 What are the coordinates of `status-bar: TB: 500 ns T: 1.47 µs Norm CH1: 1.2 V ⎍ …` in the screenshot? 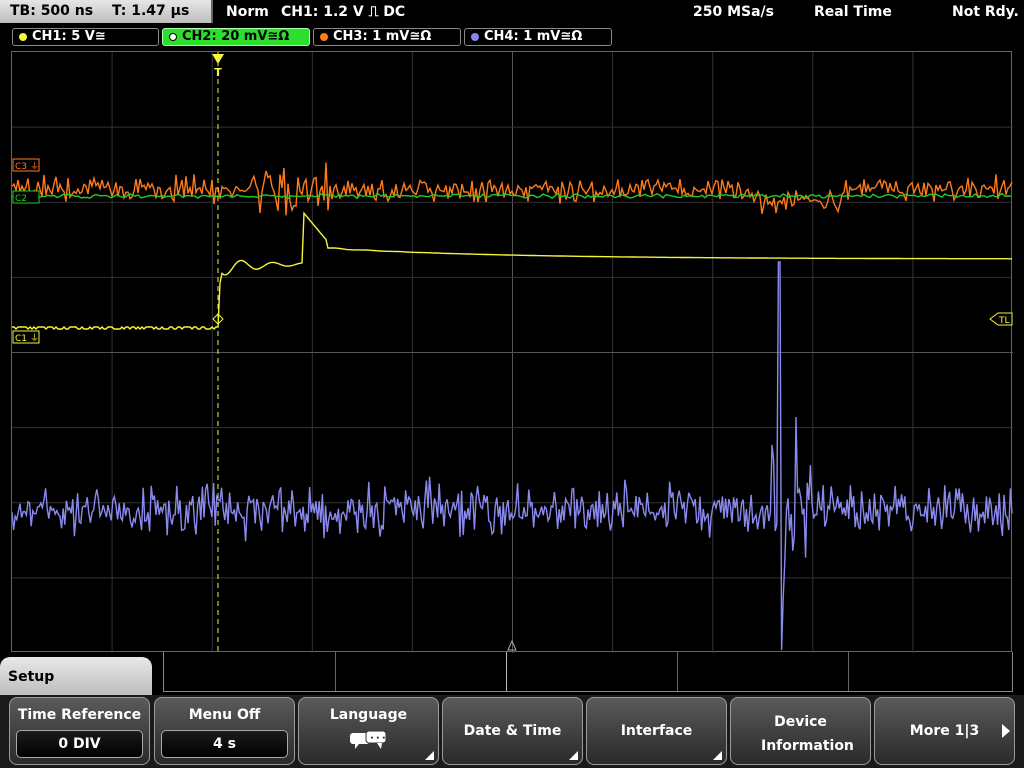 It's located at (512, 12).